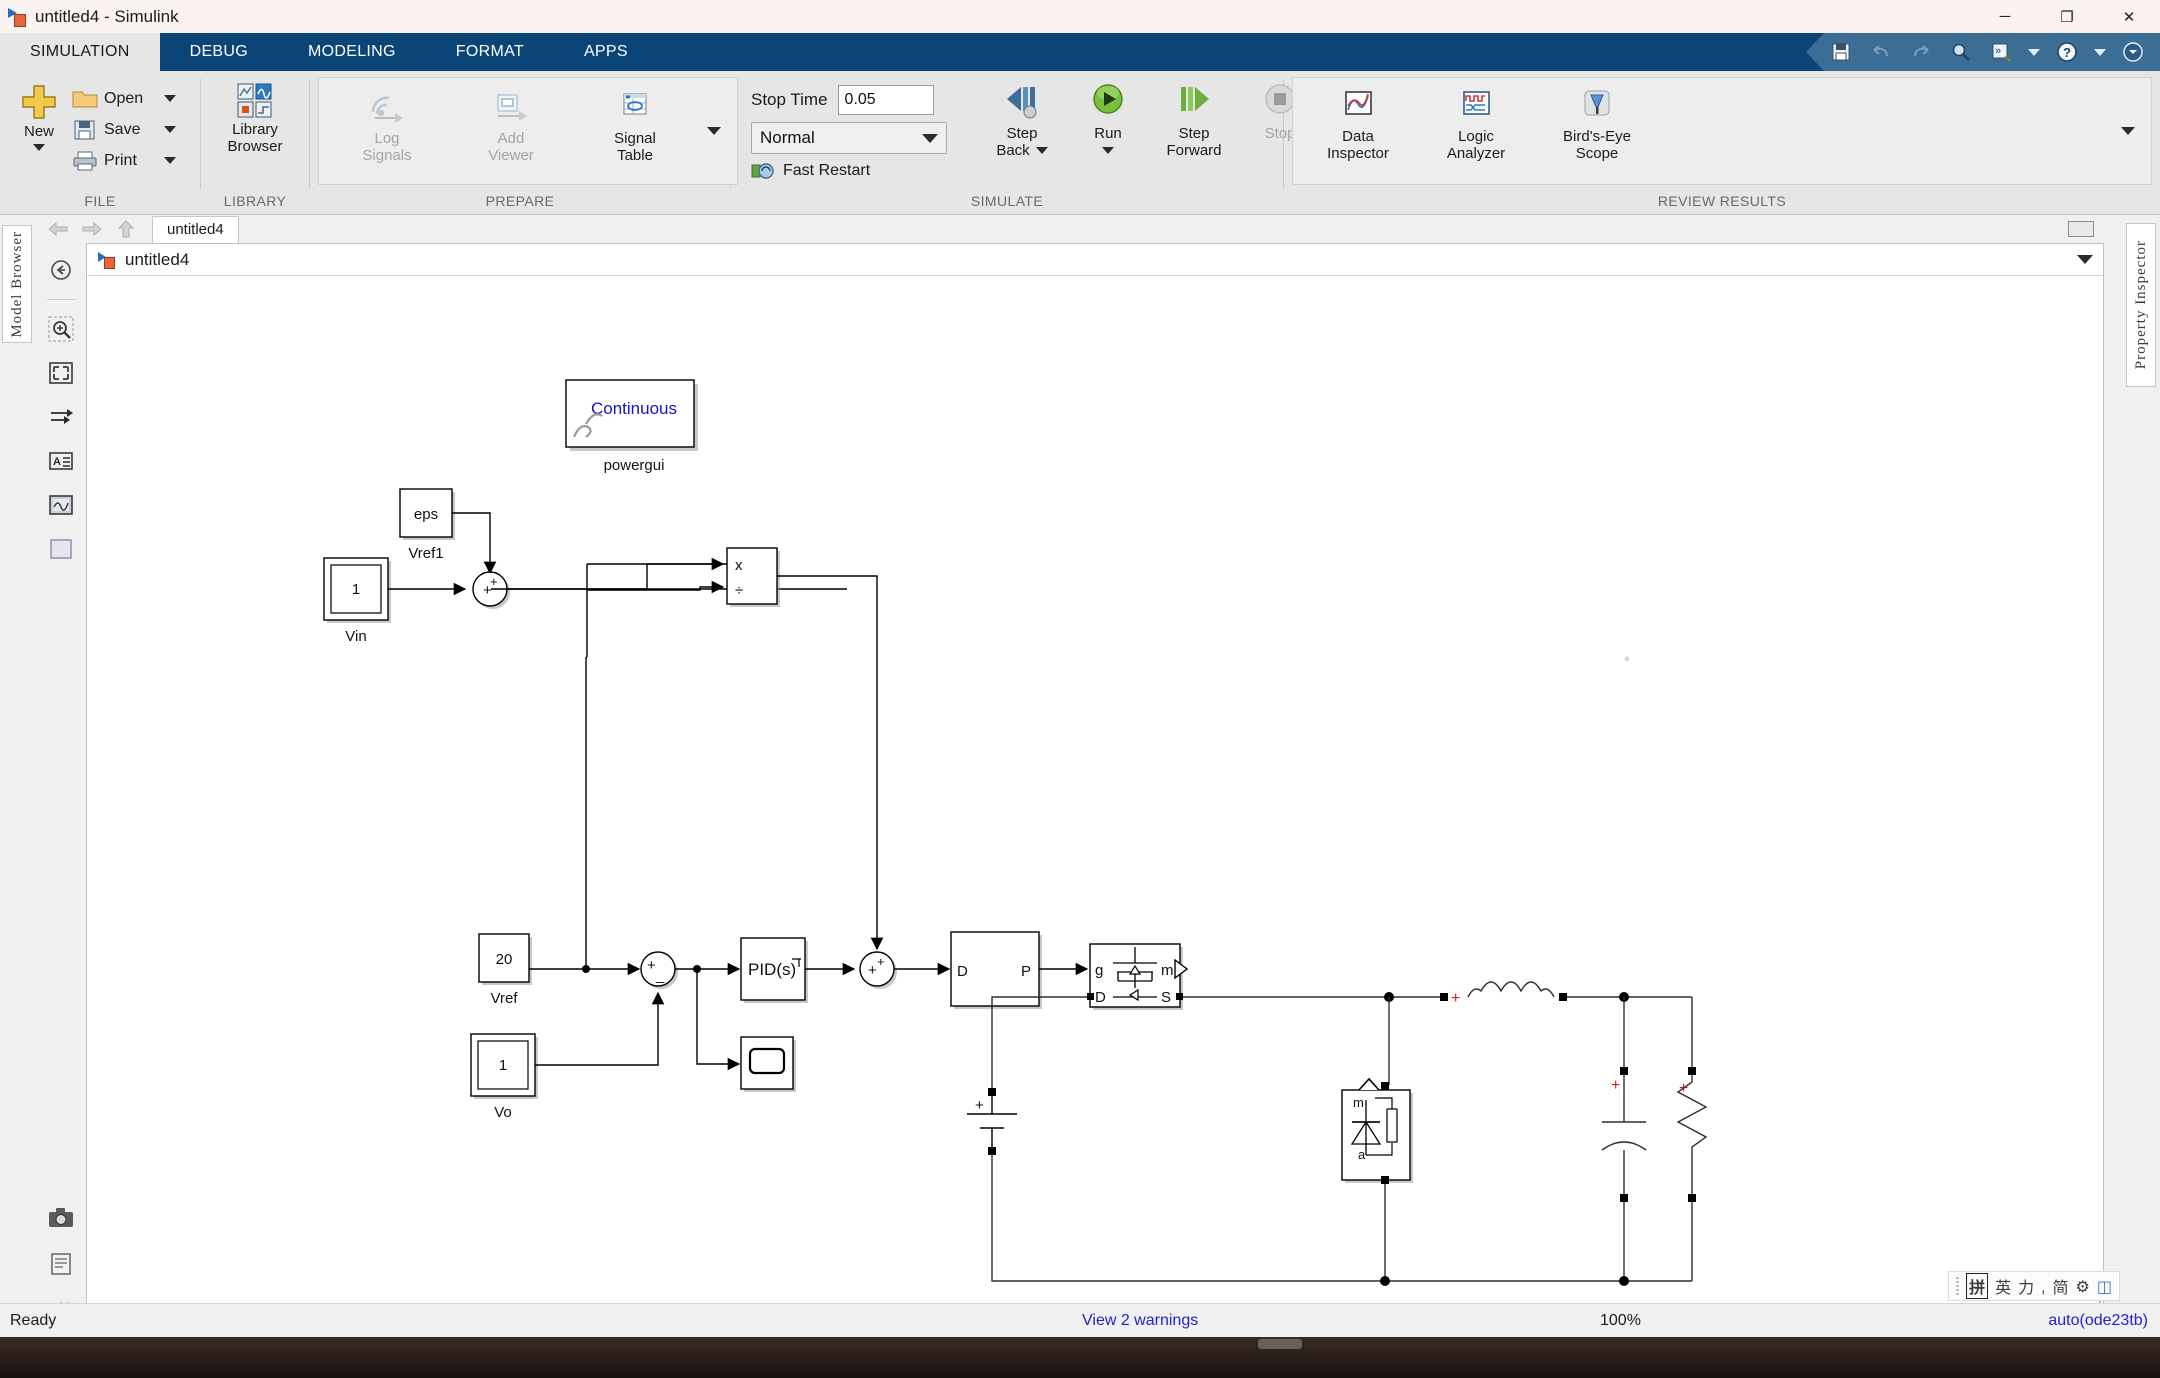  What do you see at coordinates (427, 525) in the screenshot?
I see `block-vref1: eps Vref1` at bounding box center [427, 525].